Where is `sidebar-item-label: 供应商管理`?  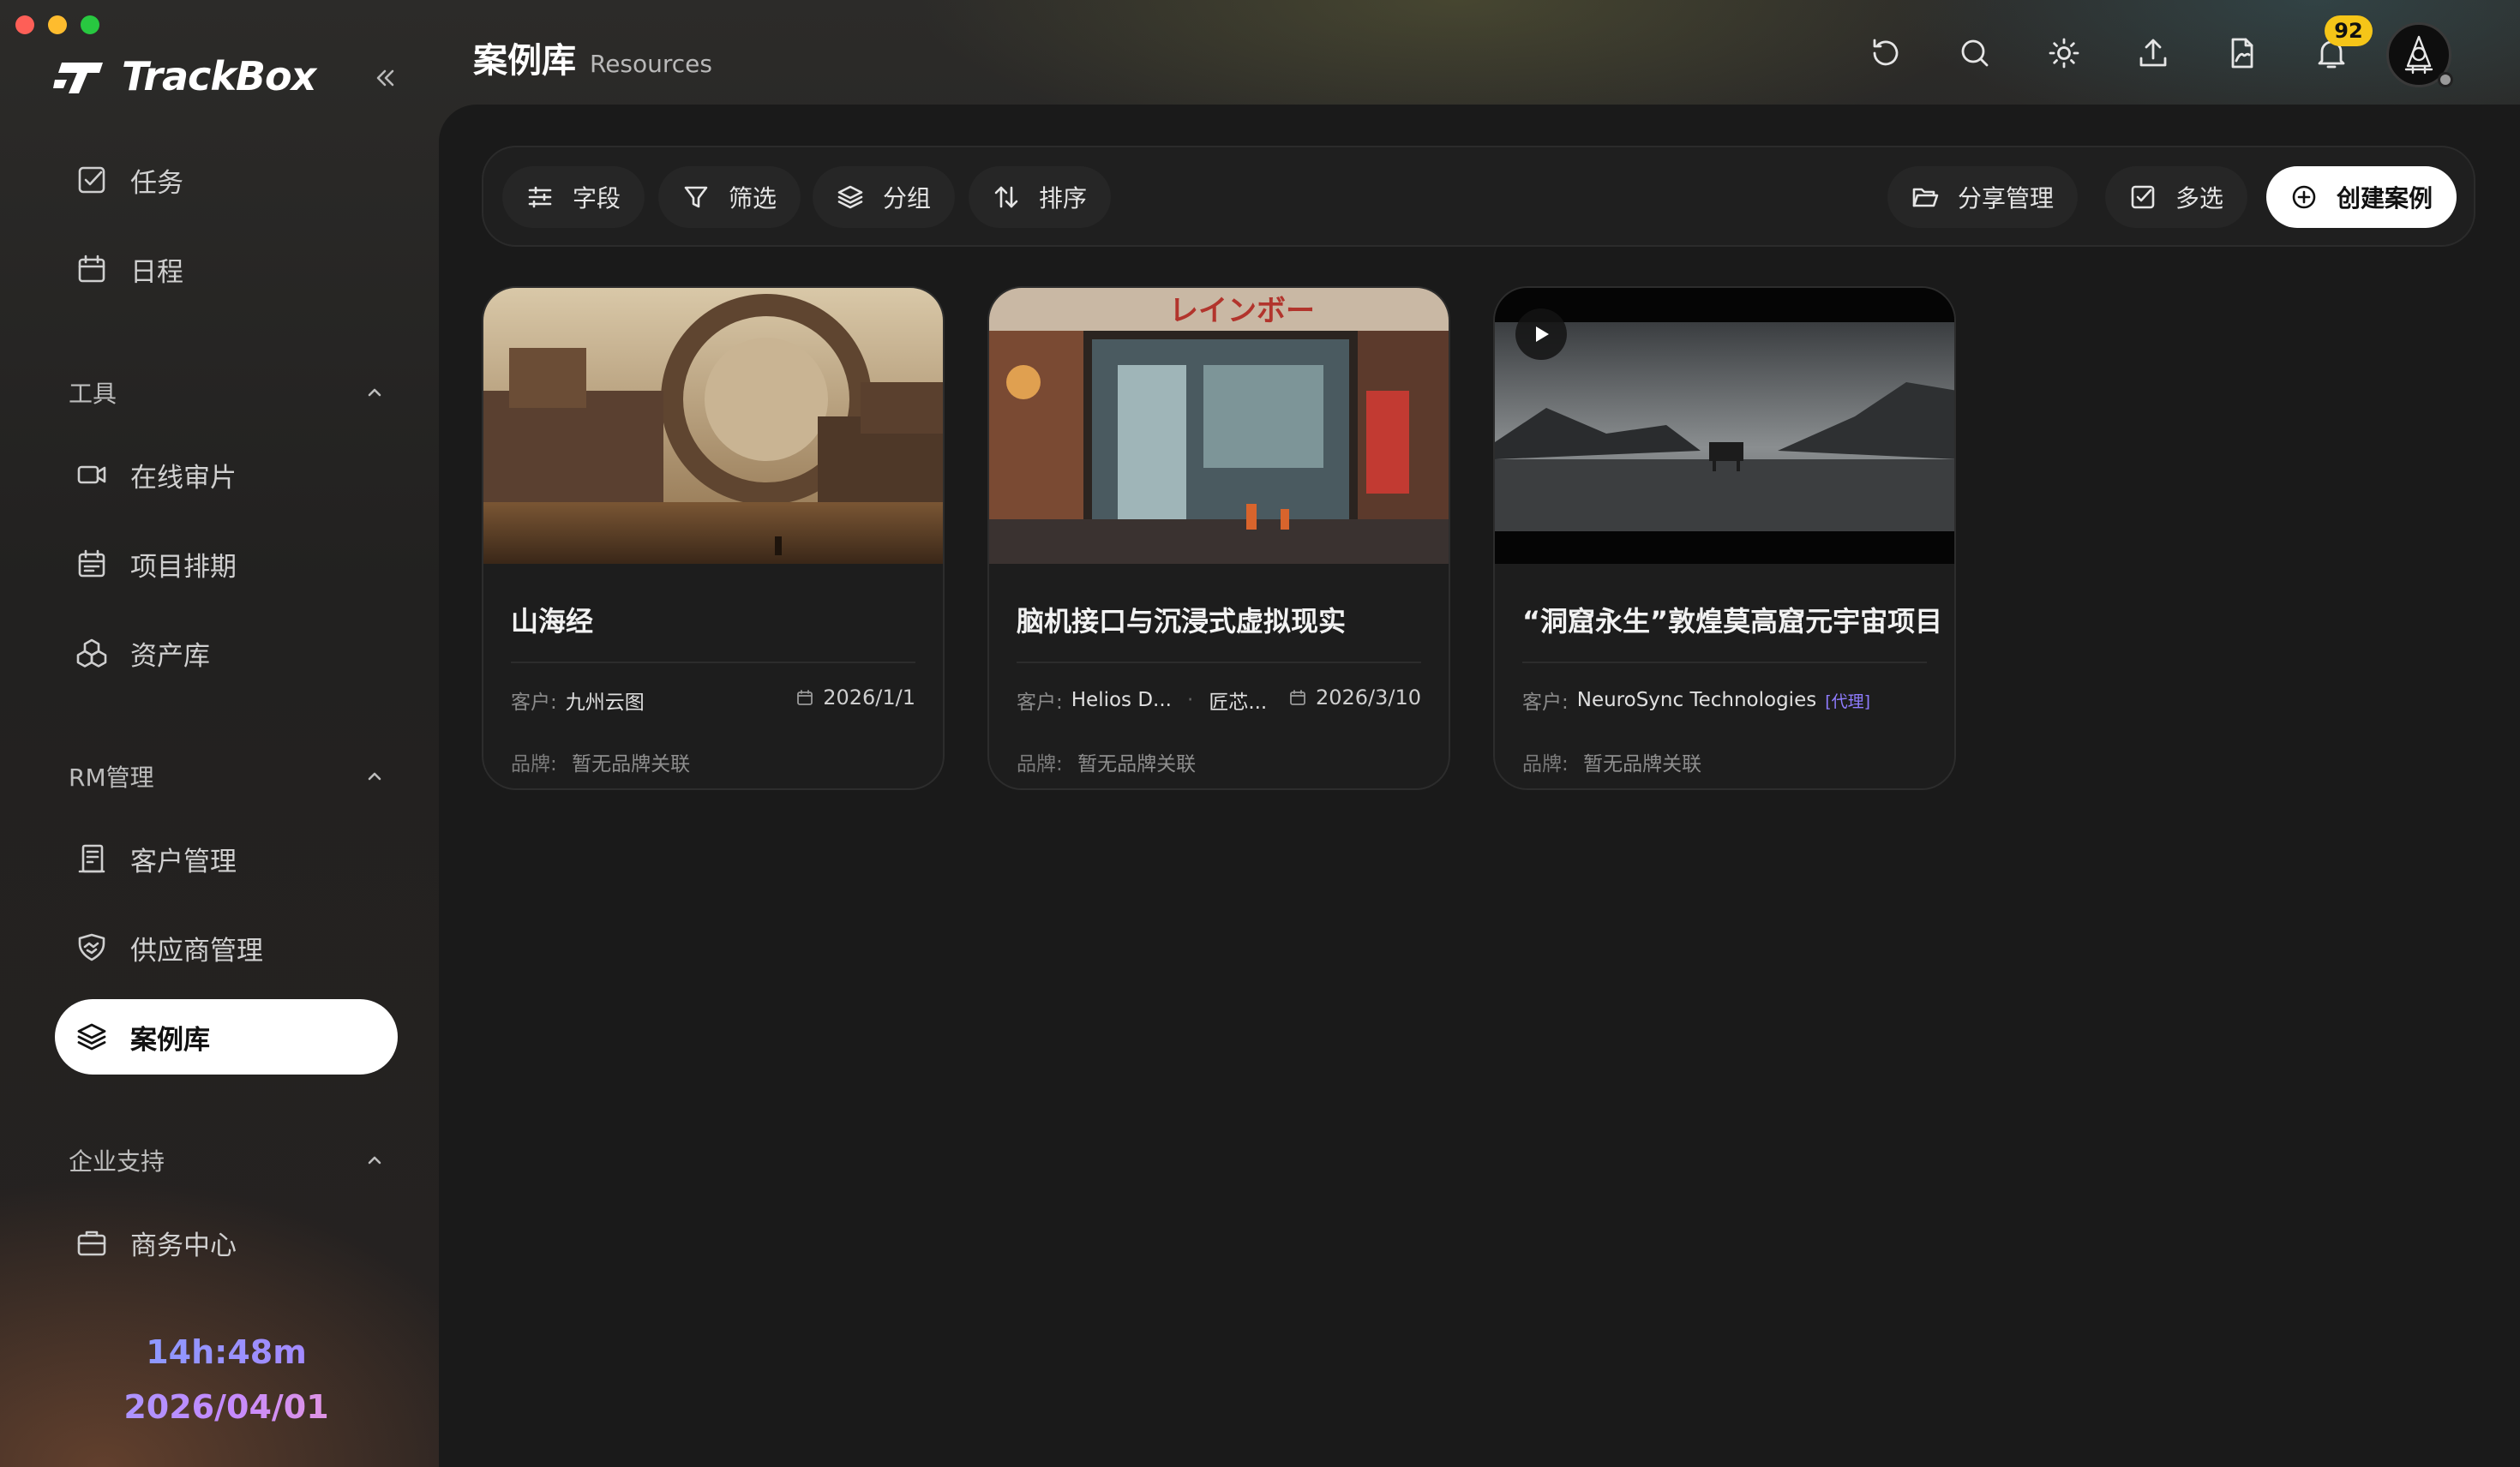 sidebar-item-label: 供应商管理 is located at coordinates (196, 951).